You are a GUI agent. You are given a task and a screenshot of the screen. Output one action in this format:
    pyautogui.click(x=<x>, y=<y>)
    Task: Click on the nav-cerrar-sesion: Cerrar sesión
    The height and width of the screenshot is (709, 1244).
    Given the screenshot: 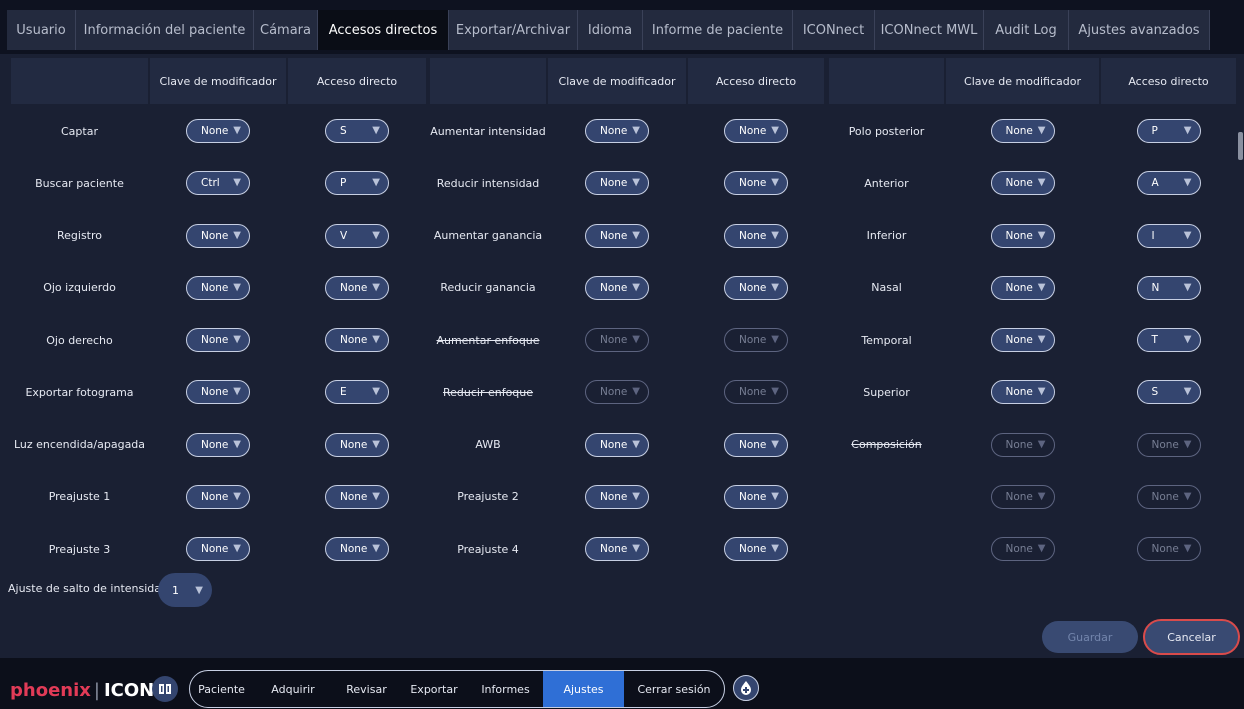 What is the action you would take?
    pyautogui.click(x=674, y=689)
    